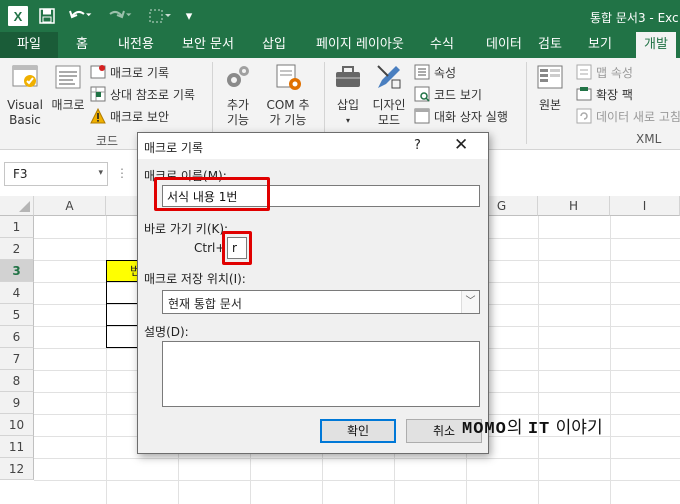  I want to click on column-header: H, so click(574, 206).